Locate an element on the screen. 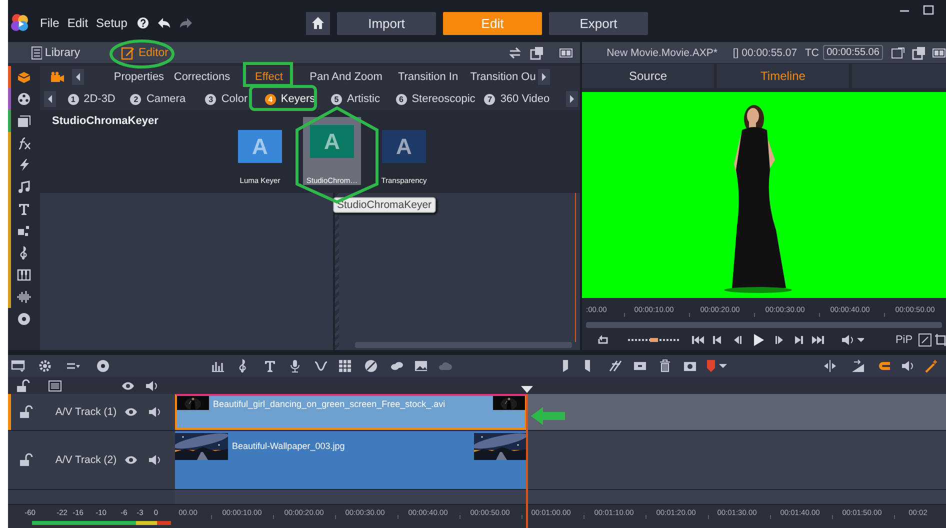 The image size is (946, 528). track-name: A/V Track (1) is located at coordinates (86, 412).